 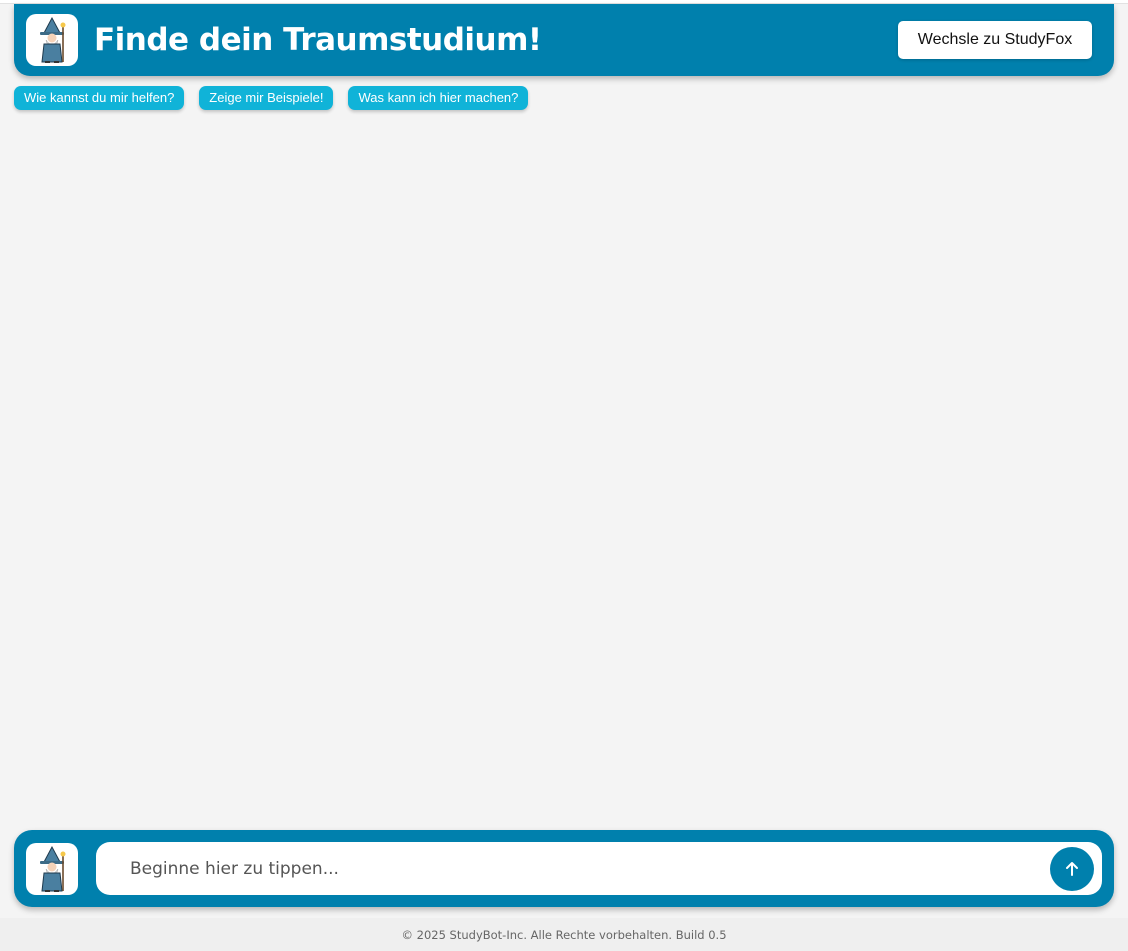 I want to click on message-input-wrapper, so click(x=599, y=868).